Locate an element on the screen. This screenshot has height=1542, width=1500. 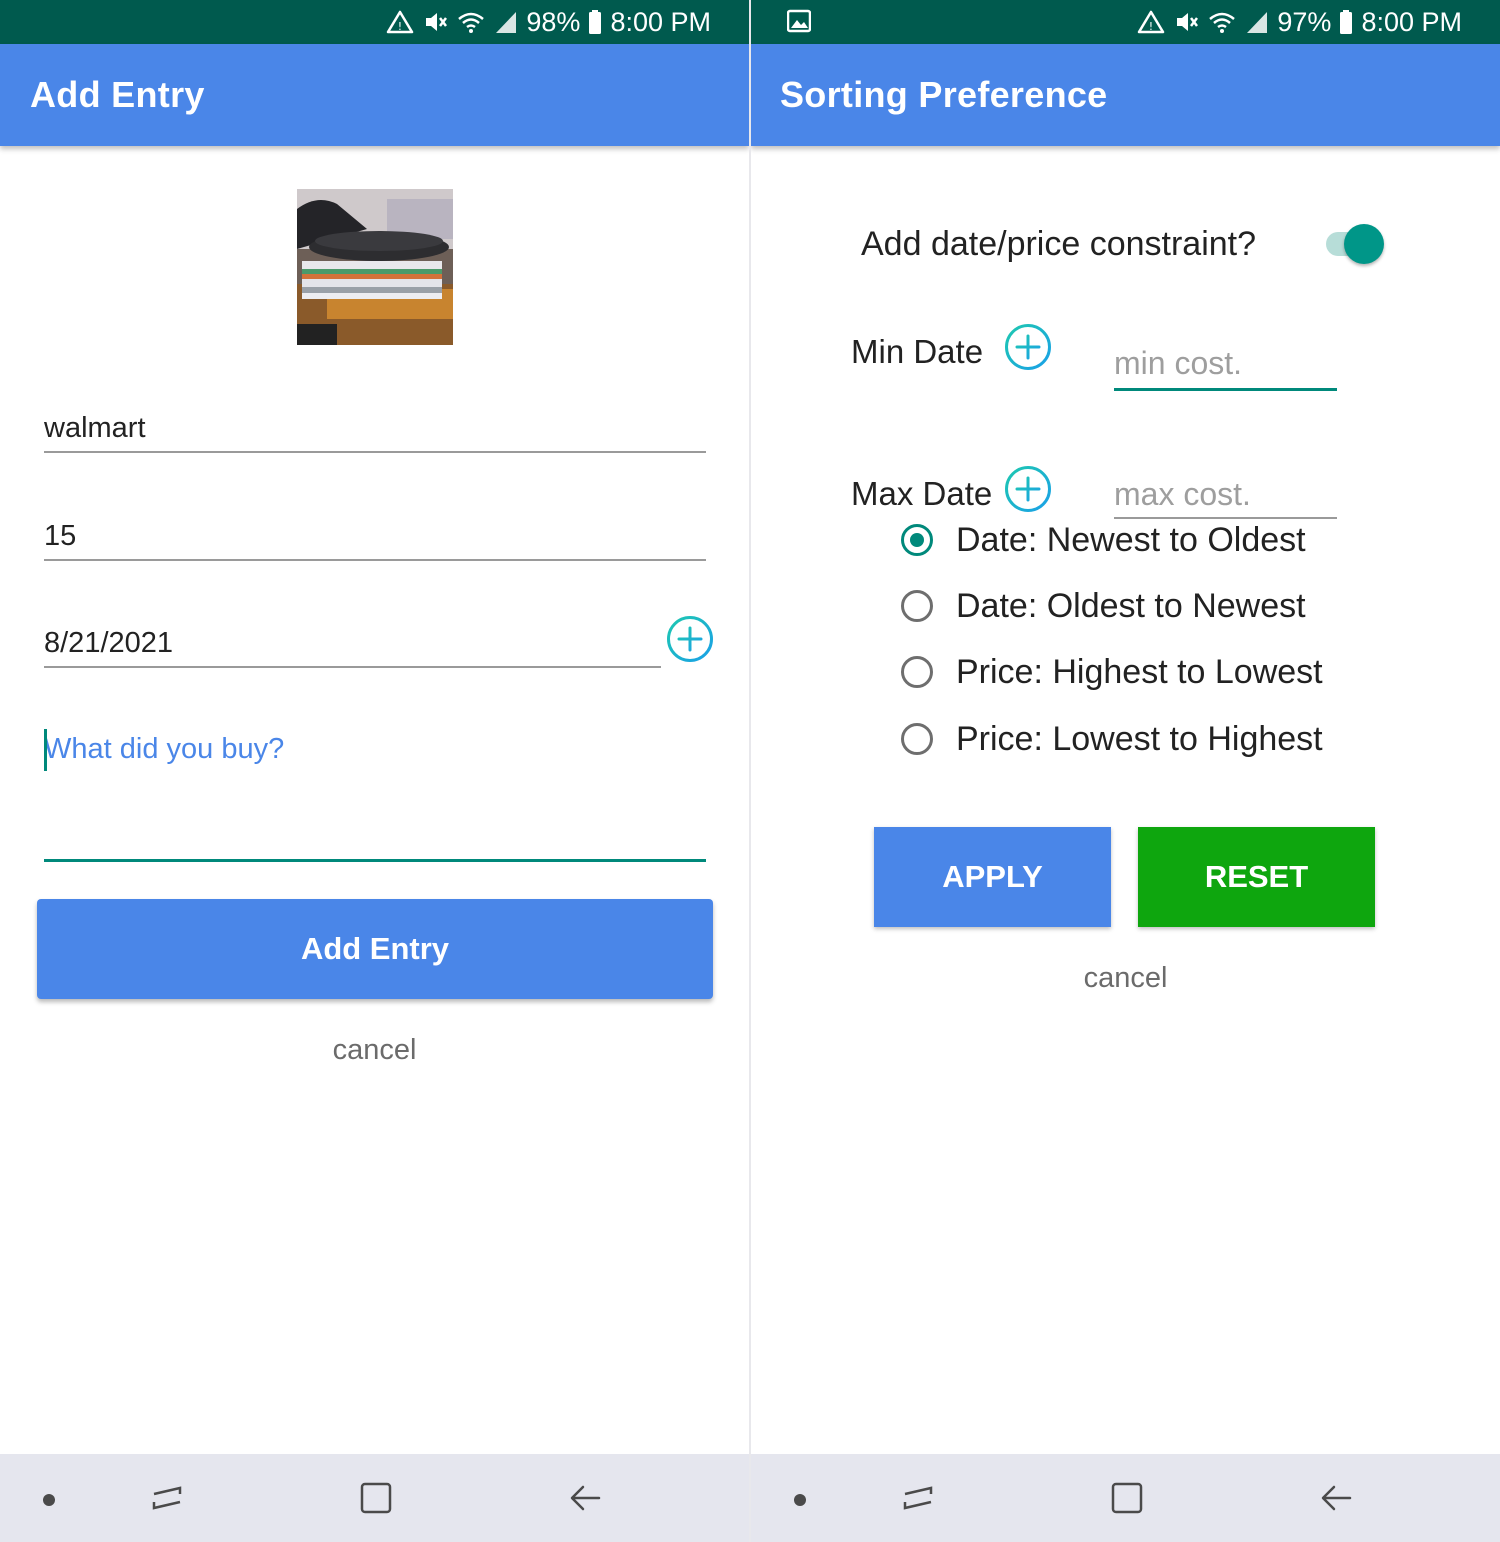
apply-button: APPLY is located at coordinates (992, 877).